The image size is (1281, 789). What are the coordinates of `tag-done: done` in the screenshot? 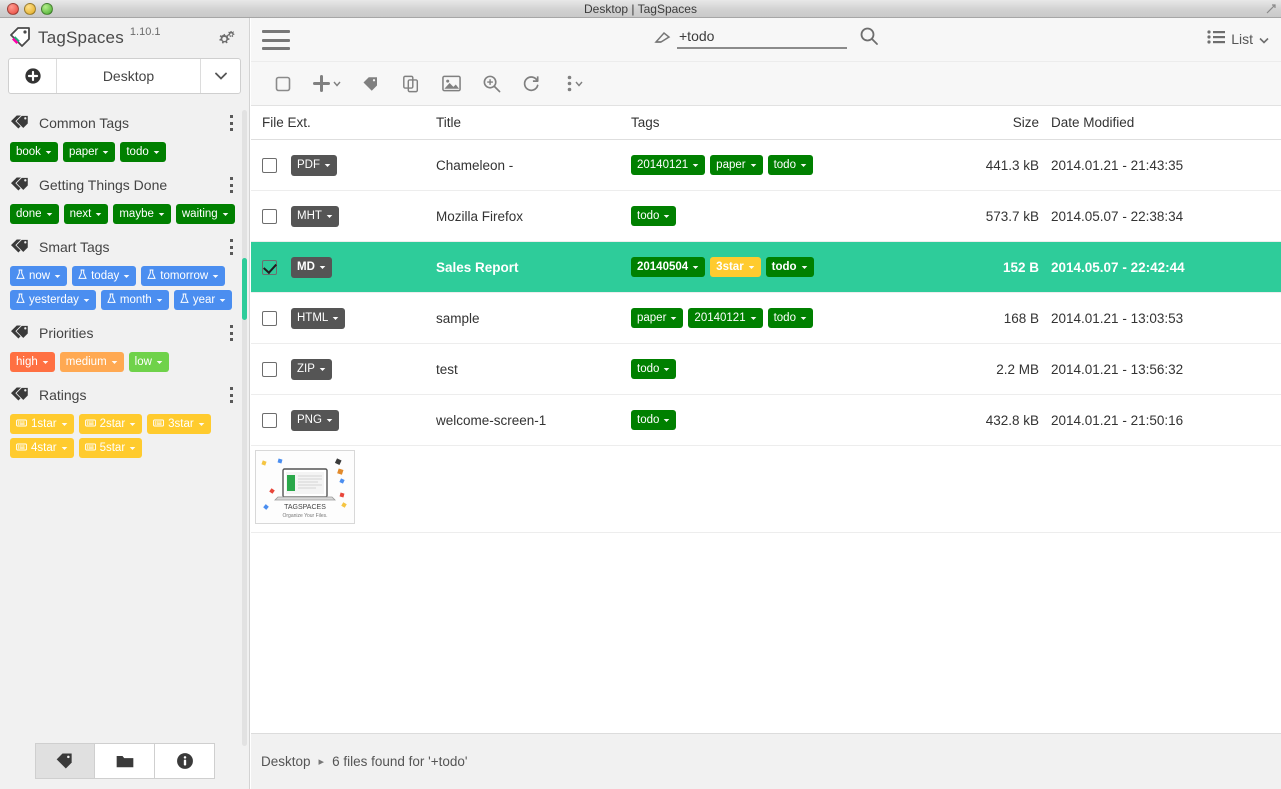 It's located at (34, 214).